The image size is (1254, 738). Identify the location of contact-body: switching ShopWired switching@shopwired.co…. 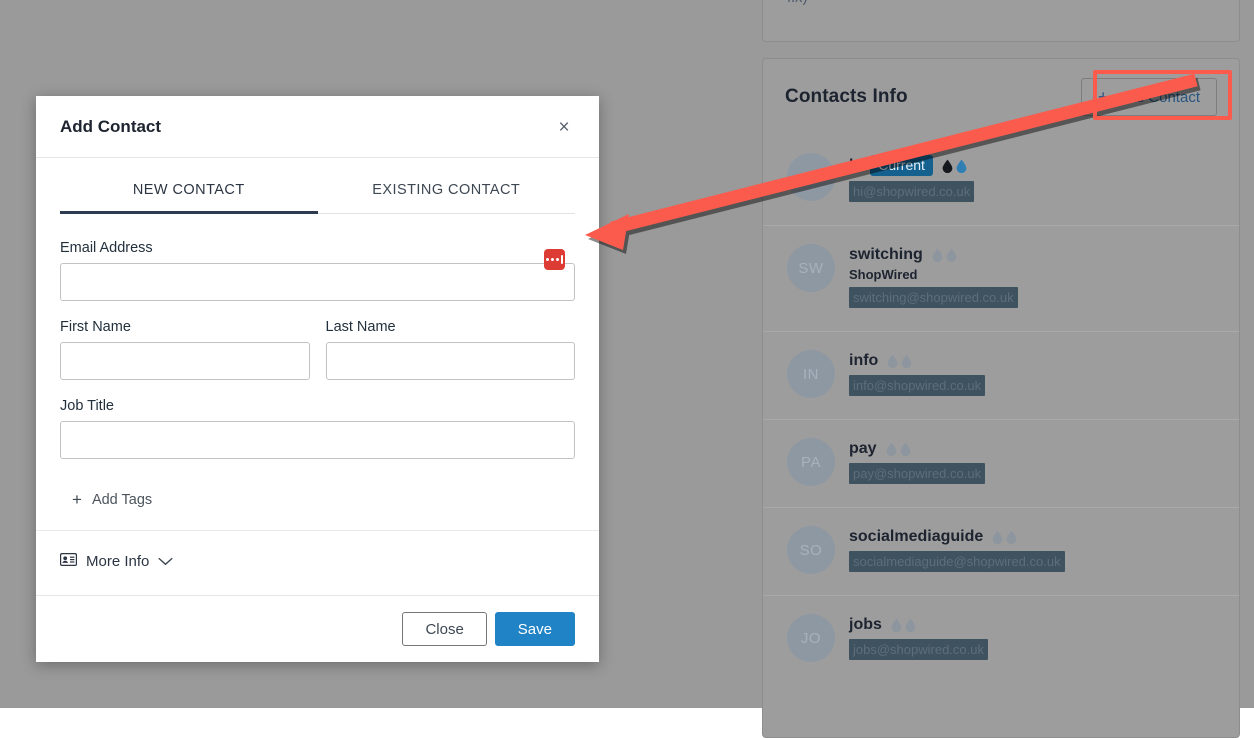
(933, 278).